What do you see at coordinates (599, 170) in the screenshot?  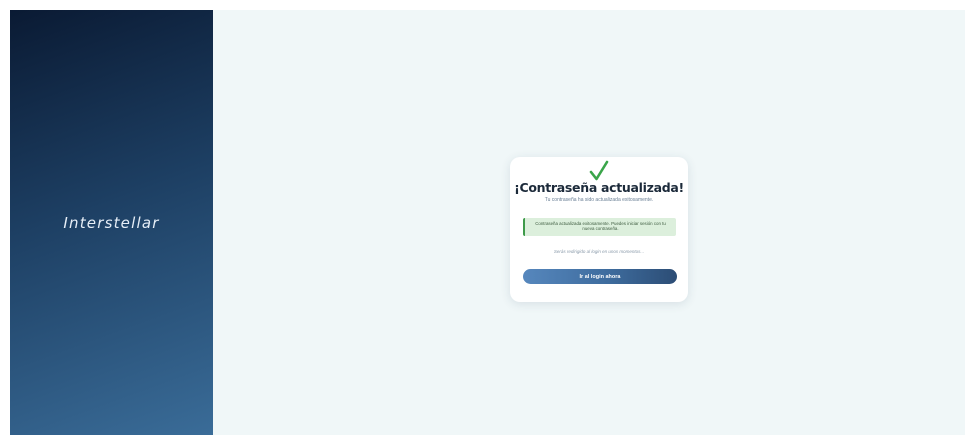 I see `check-icon` at bounding box center [599, 170].